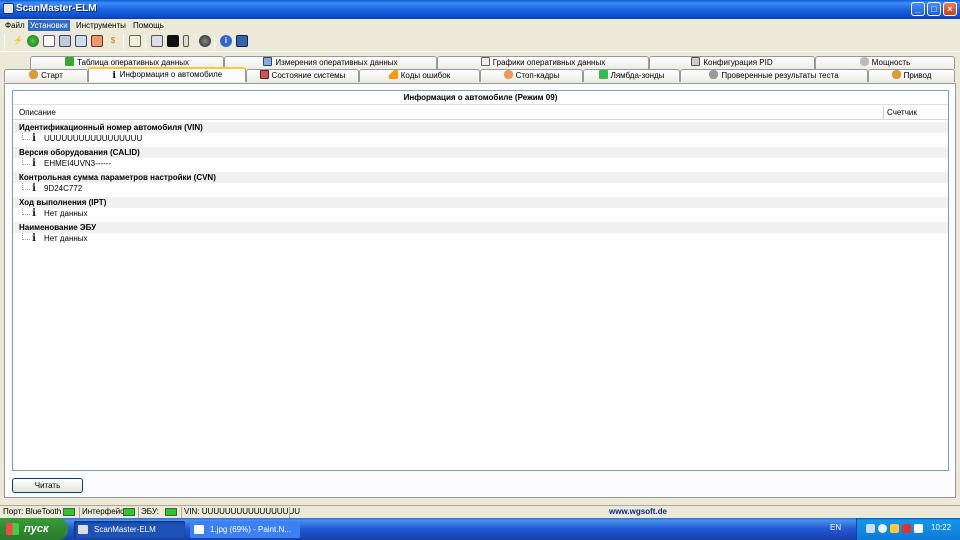  I want to click on tab-actuator: Привод, so click(911, 75).